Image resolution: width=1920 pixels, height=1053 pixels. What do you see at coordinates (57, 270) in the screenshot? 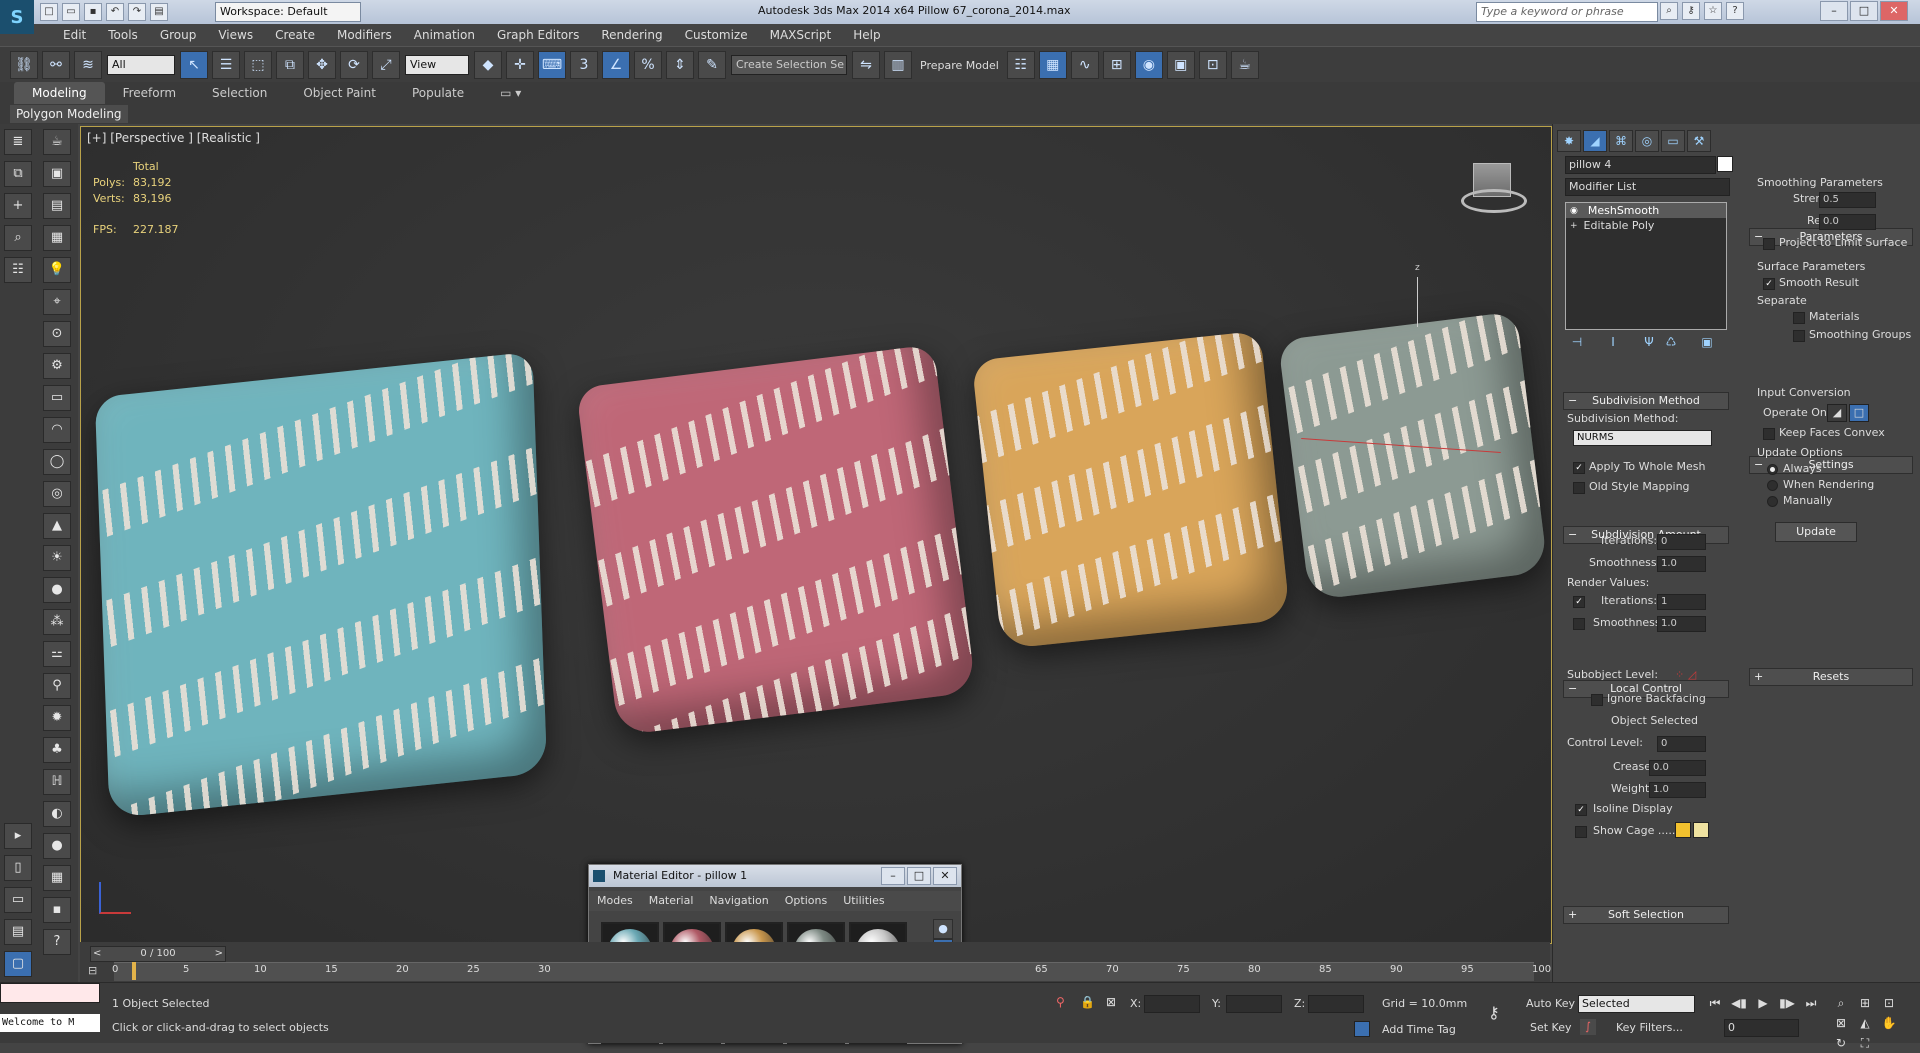
I see `light-icon: 💡` at bounding box center [57, 270].